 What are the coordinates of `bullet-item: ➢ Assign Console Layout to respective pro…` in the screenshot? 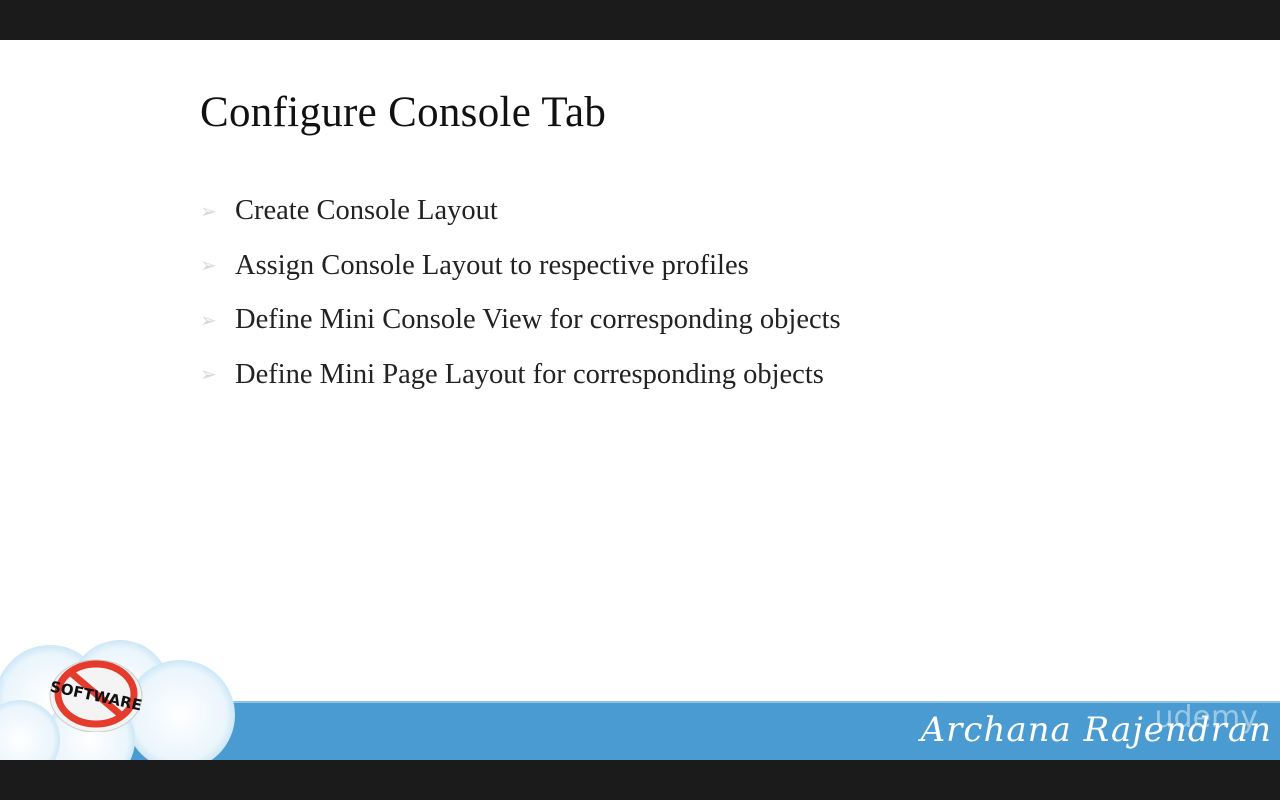 It's located at (520, 266).